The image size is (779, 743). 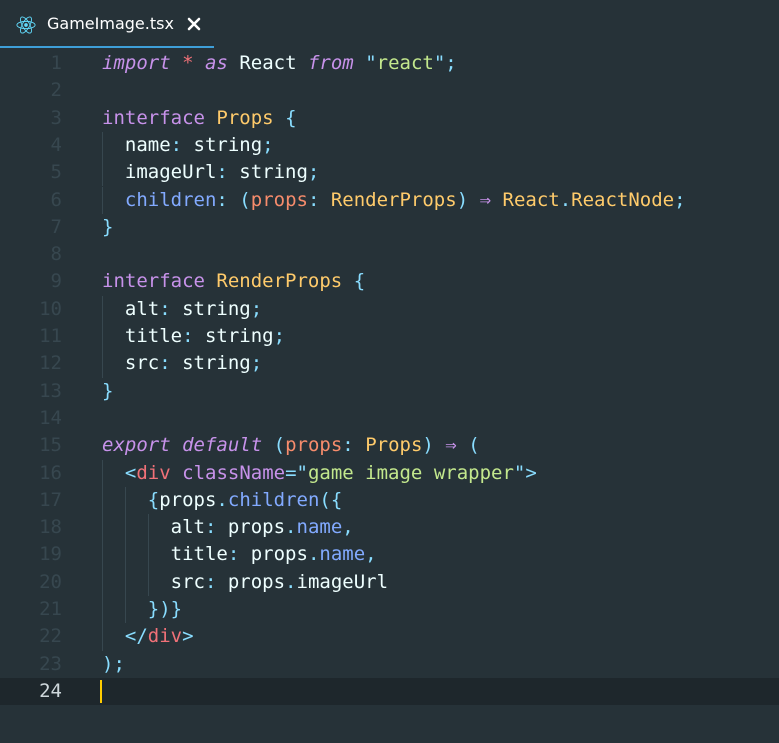 What do you see at coordinates (389, 281) in the screenshot?
I see `code-line: 9 interface RenderProps {` at bounding box center [389, 281].